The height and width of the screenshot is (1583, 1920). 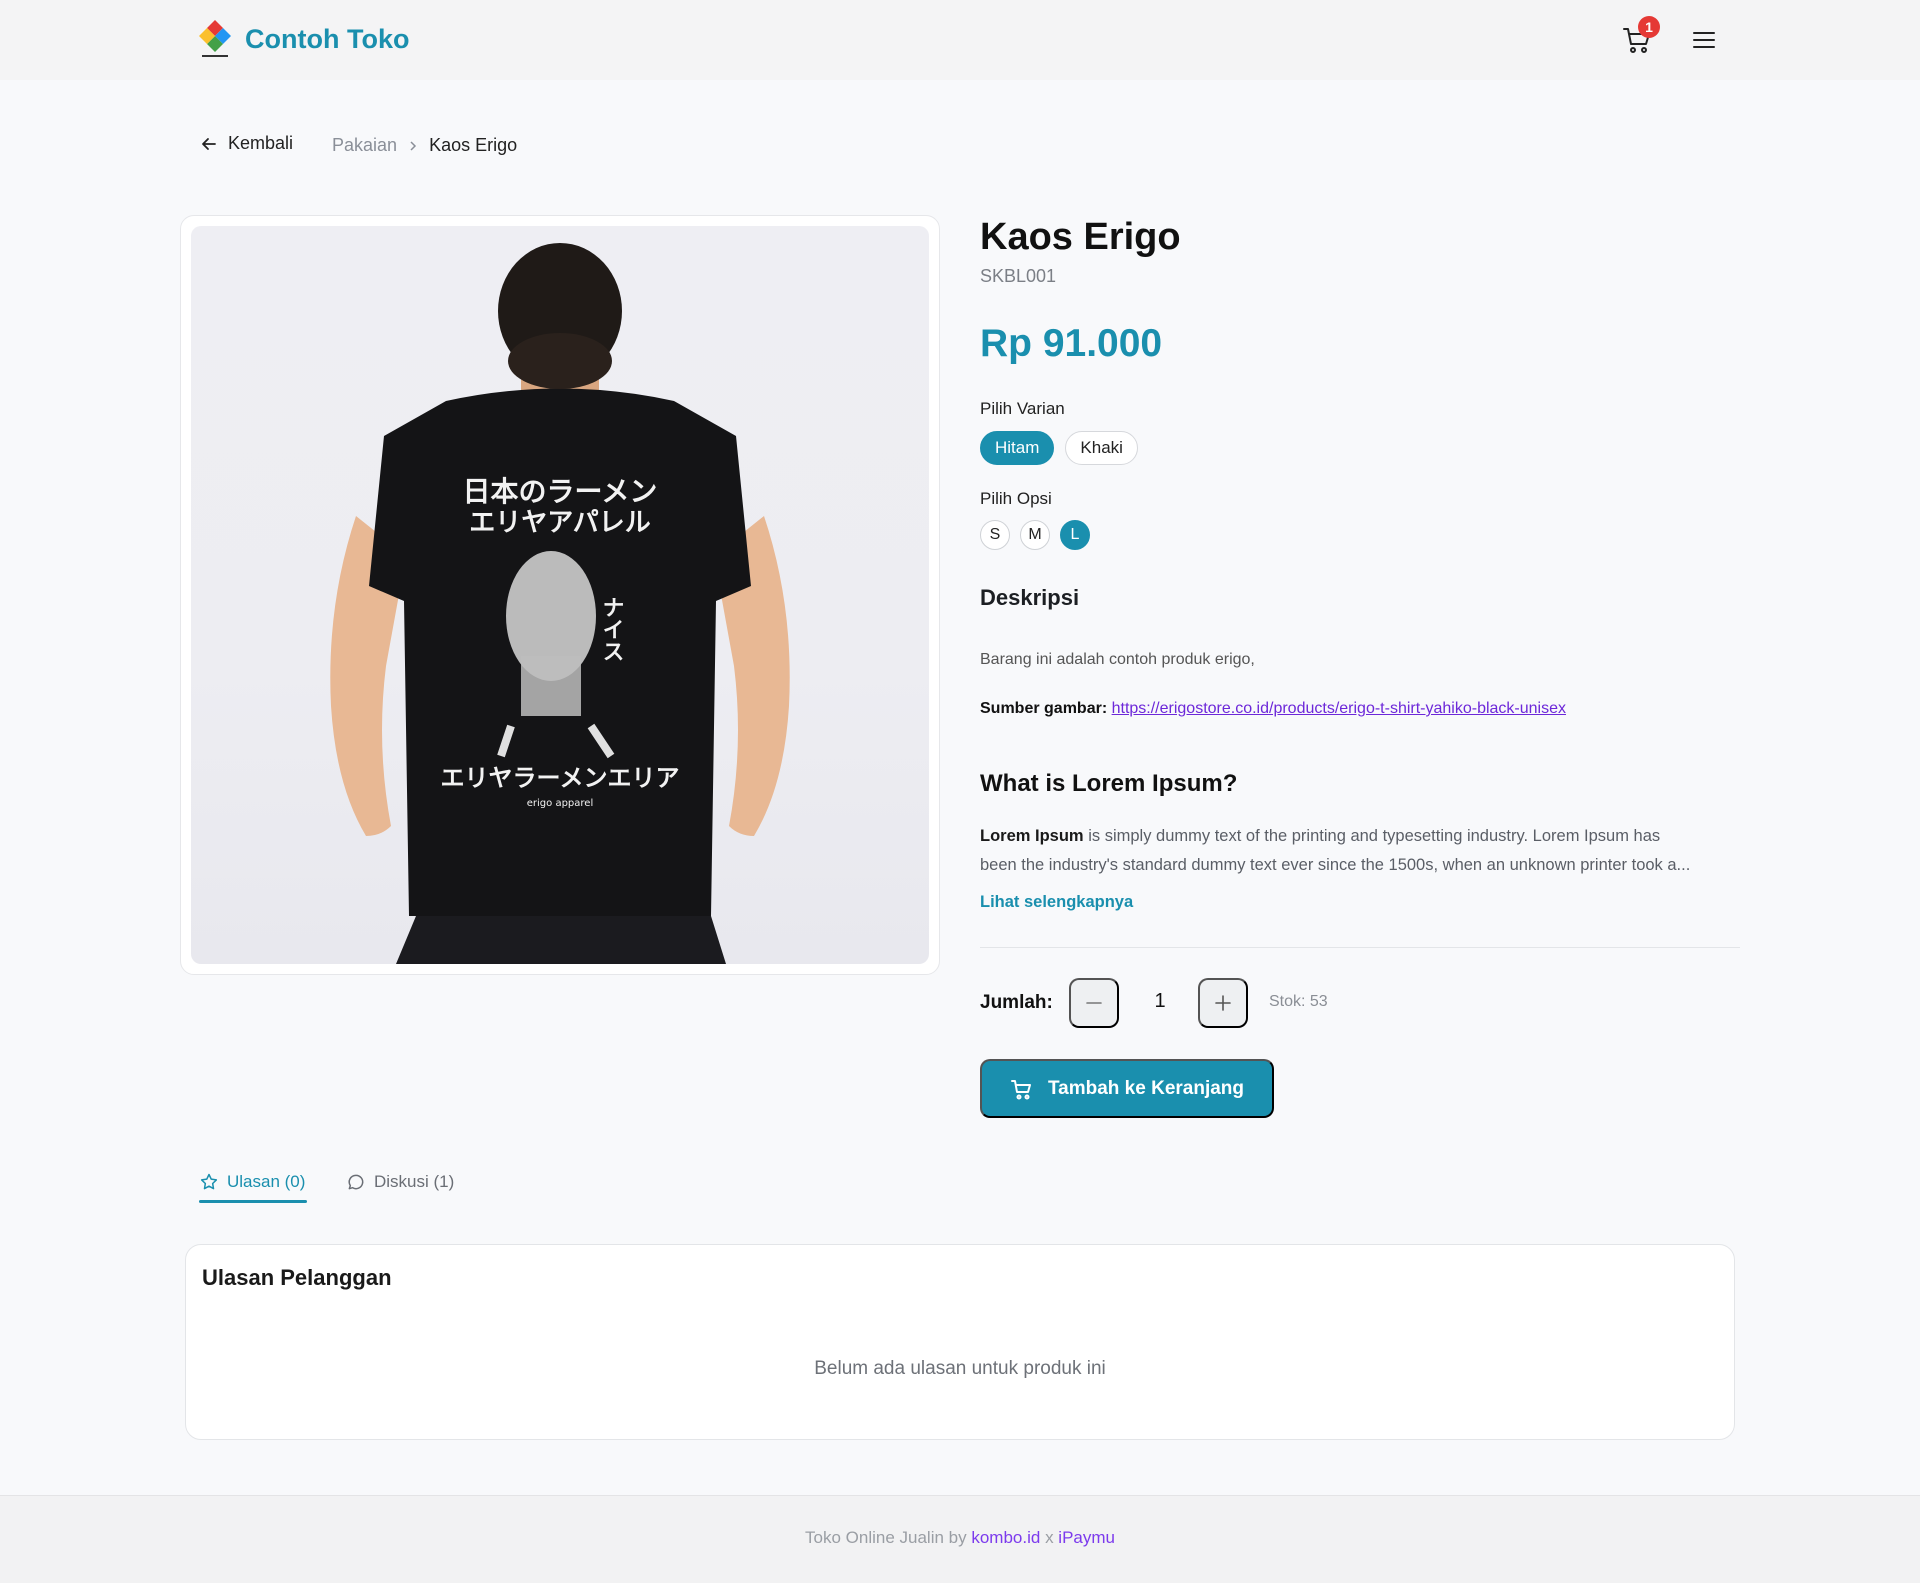 What do you see at coordinates (253, 1201) in the screenshot?
I see `active-tab-indicator` at bounding box center [253, 1201].